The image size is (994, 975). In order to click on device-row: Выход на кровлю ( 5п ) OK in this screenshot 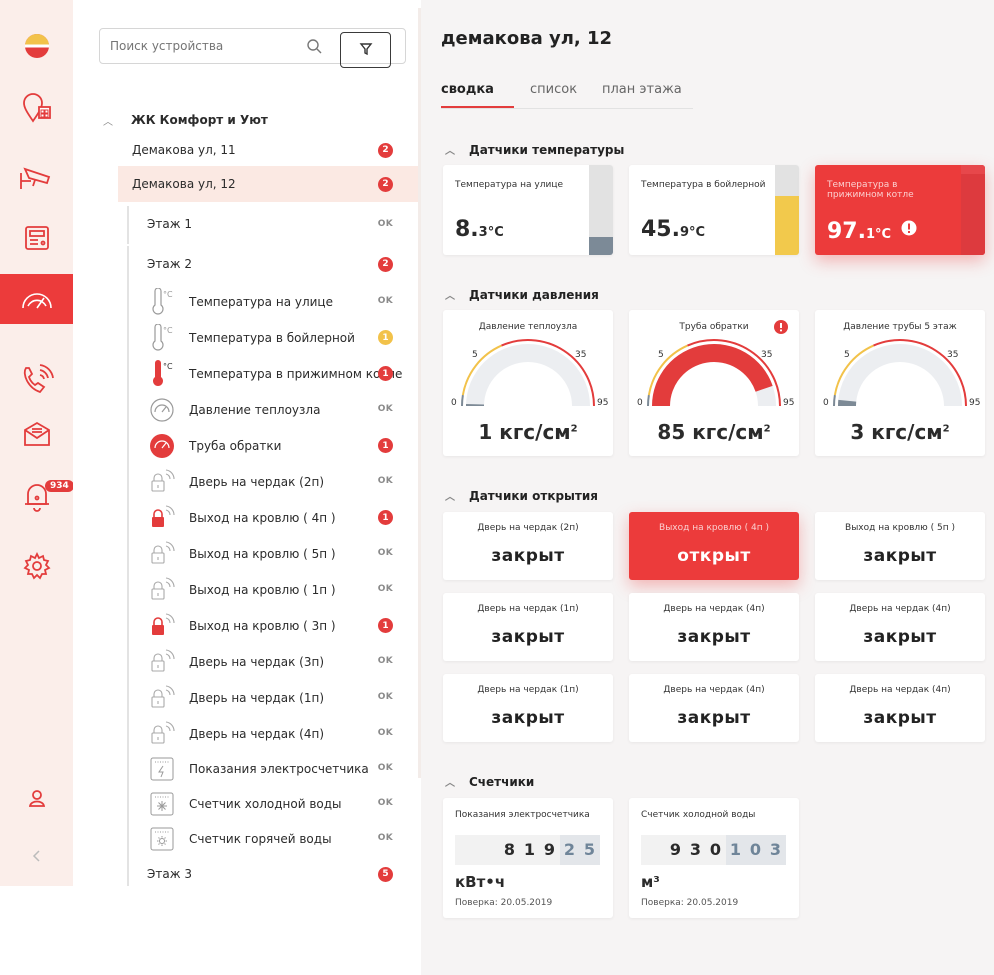, I will do `click(245, 554)`.